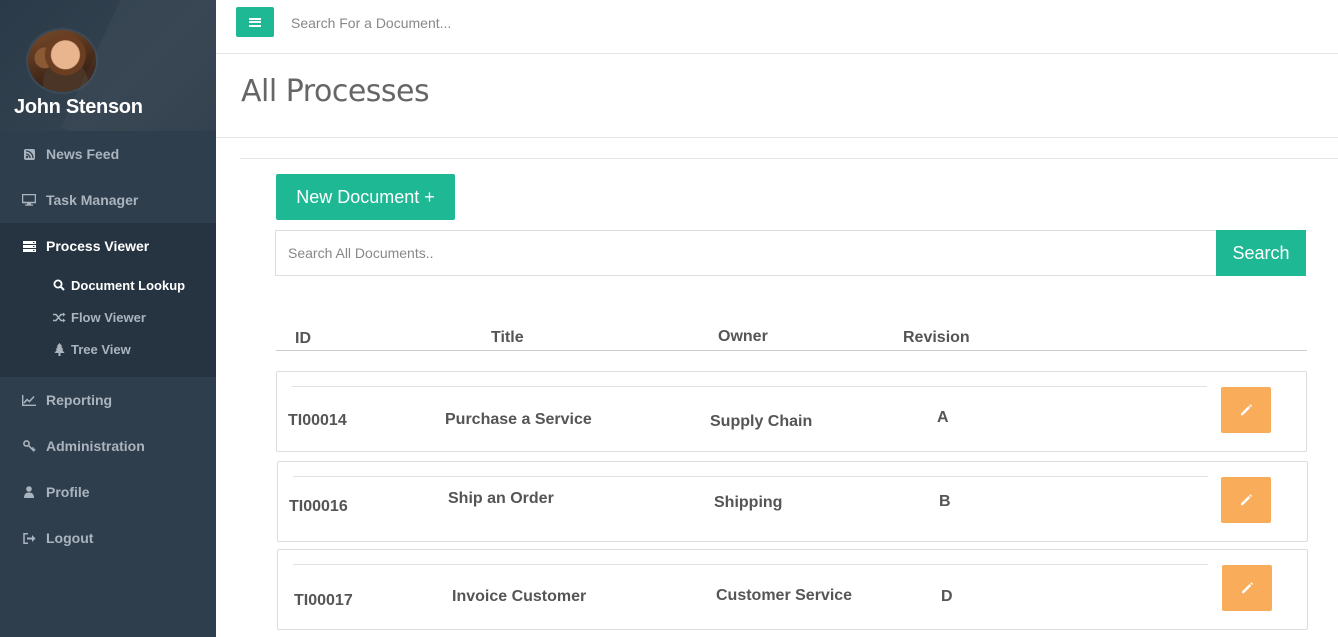 The width and height of the screenshot is (1338, 637). What do you see at coordinates (784, 595) in the screenshot?
I see `row-owner: Customer Service` at bounding box center [784, 595].